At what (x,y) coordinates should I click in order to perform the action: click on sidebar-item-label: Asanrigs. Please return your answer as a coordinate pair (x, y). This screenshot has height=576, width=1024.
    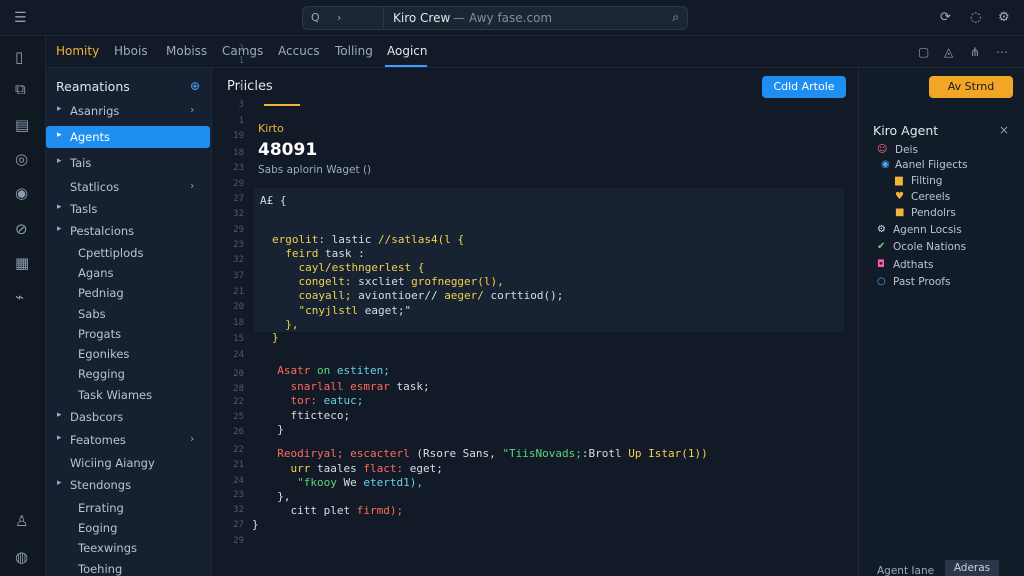
    Looking at the image, I should click on (95, 111).